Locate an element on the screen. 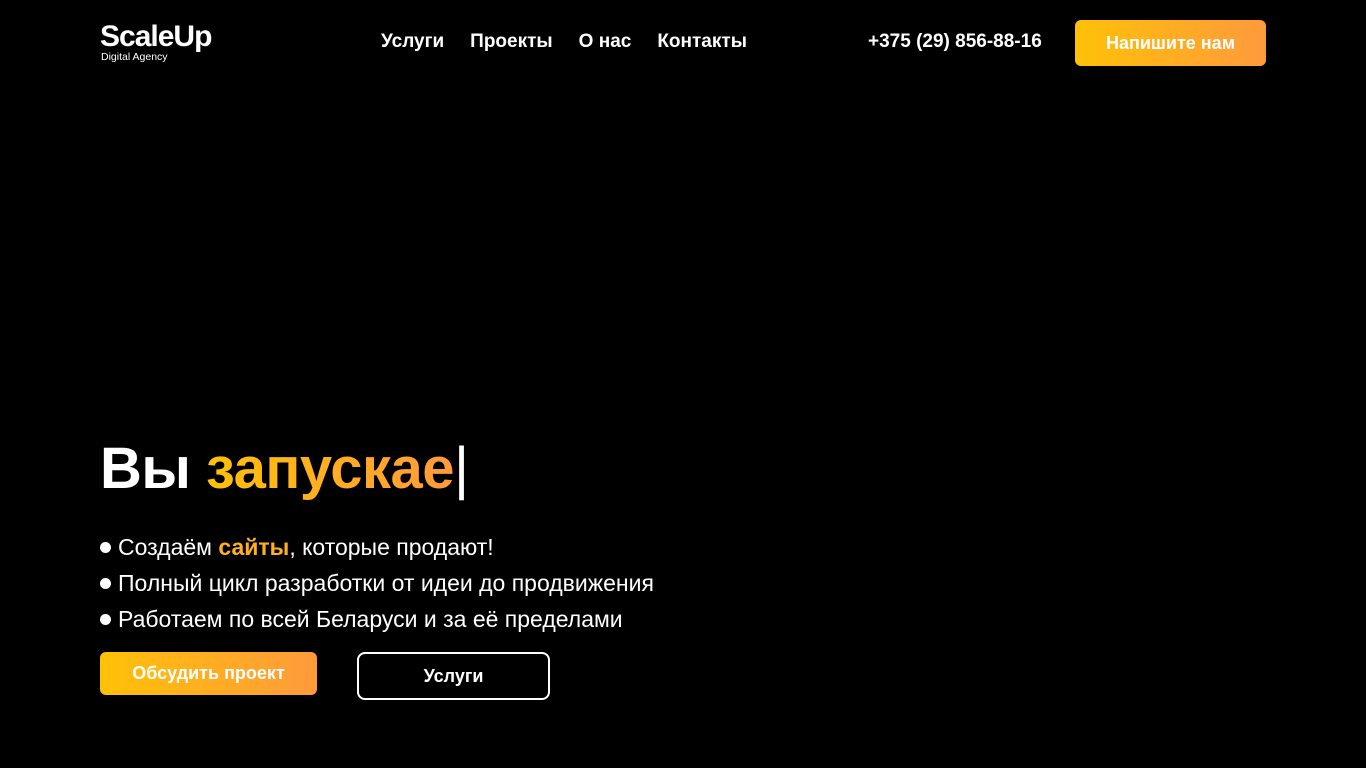  bullet-highlight: сайты is located at coordinates (254, 547).